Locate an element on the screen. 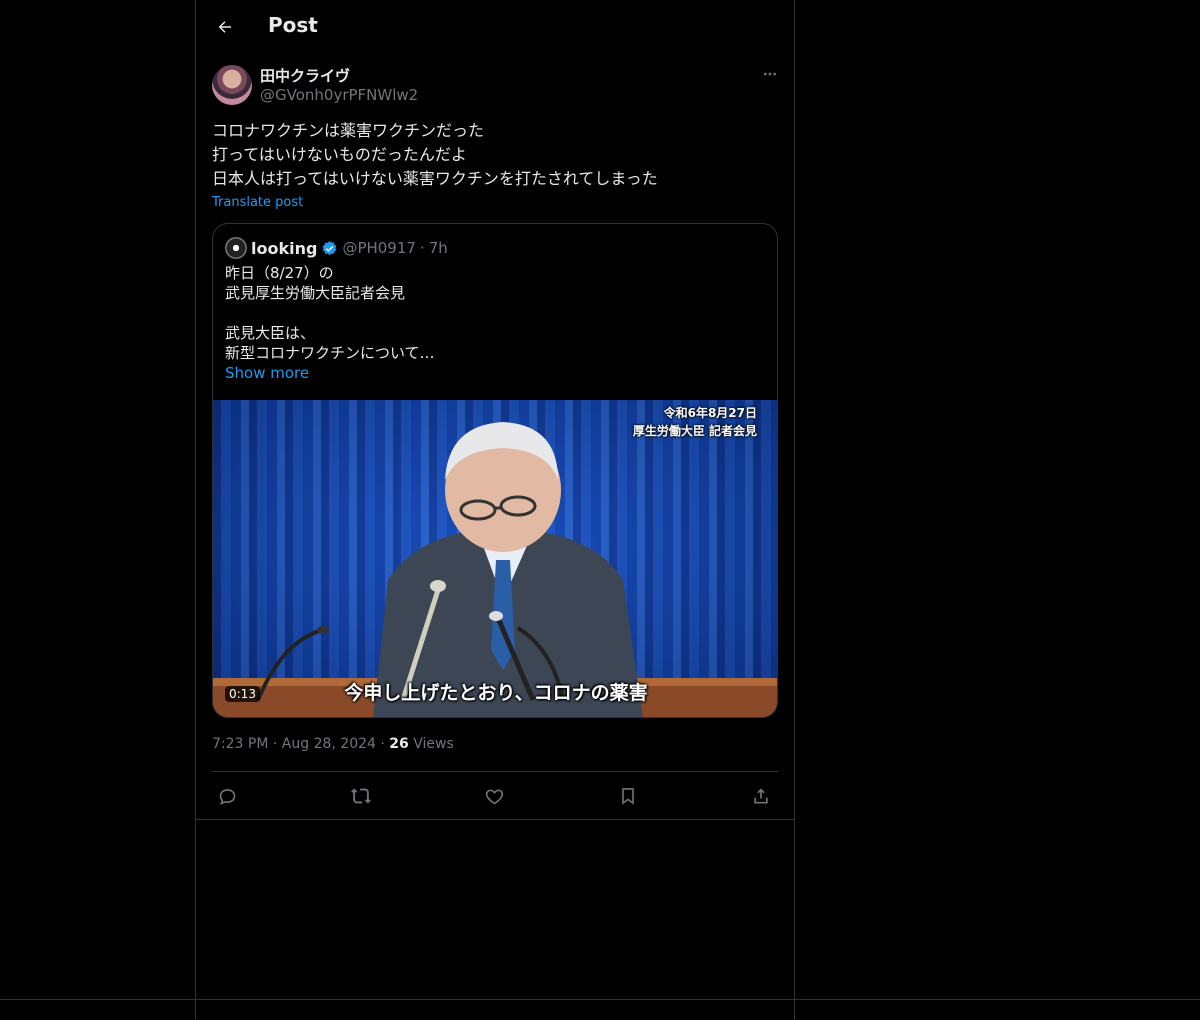  video-subtitle: 今申し上げたとおり、コロナの薬害 is located at coordinates (496, 693).